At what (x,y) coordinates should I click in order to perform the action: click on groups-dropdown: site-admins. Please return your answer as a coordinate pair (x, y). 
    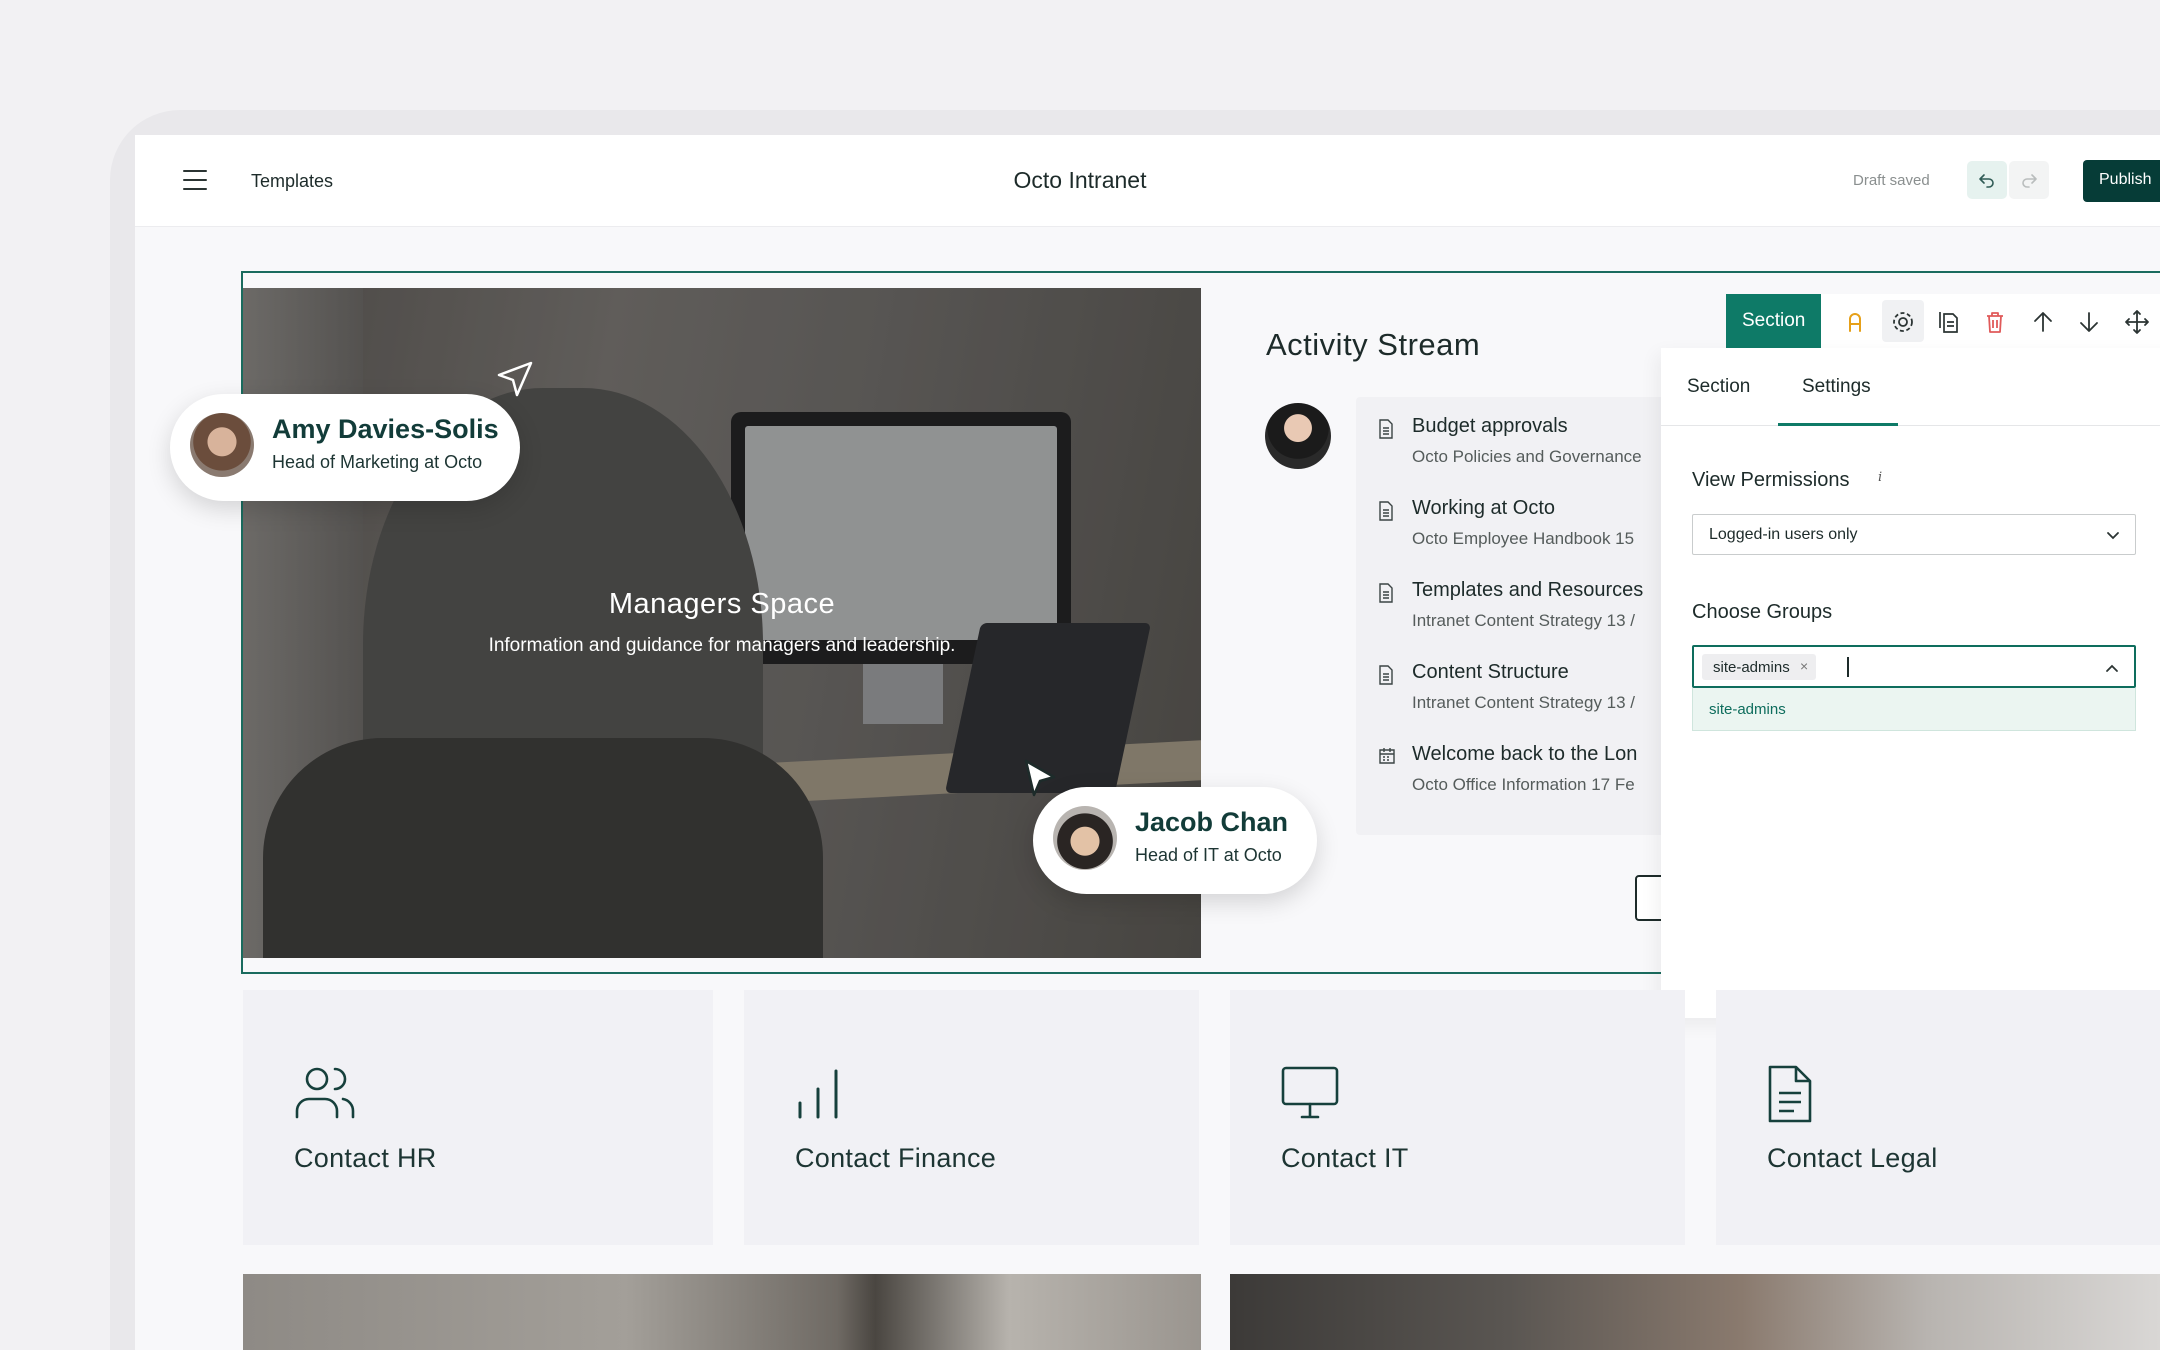
    Looking at the image, I should click on (1914, 709).